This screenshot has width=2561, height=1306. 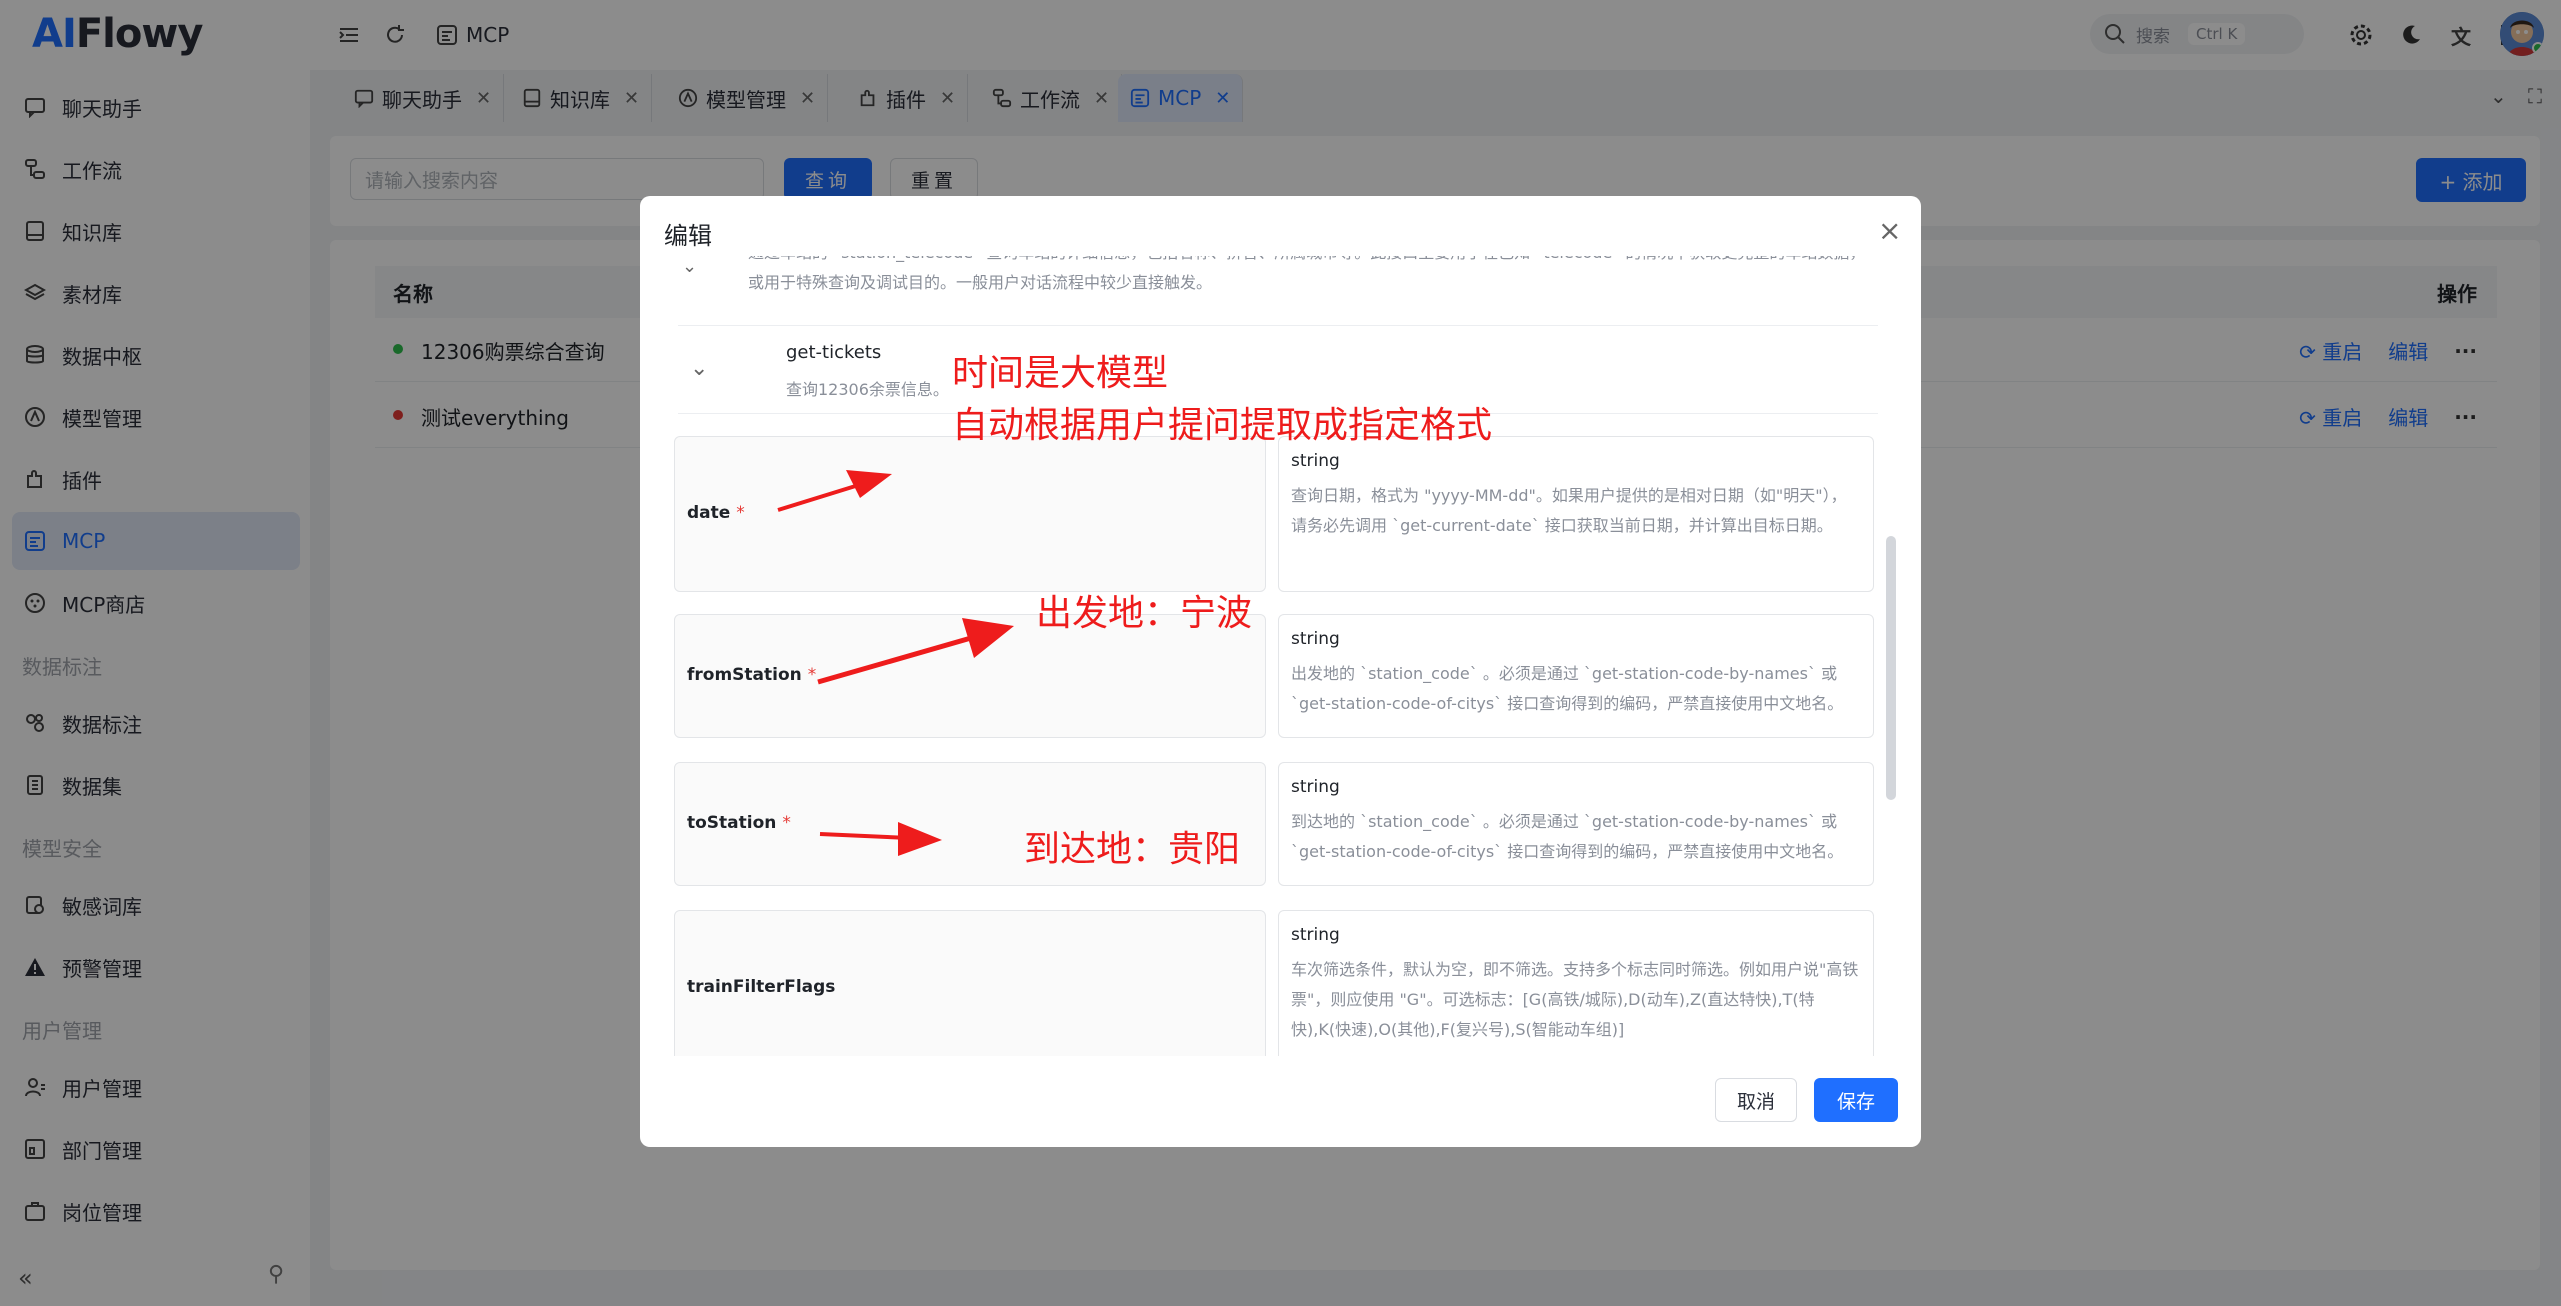 What do you see at coordinates (970, 514) in the screenshot?
I see `param-name-cell: date *` at bounding box center [970, 514].